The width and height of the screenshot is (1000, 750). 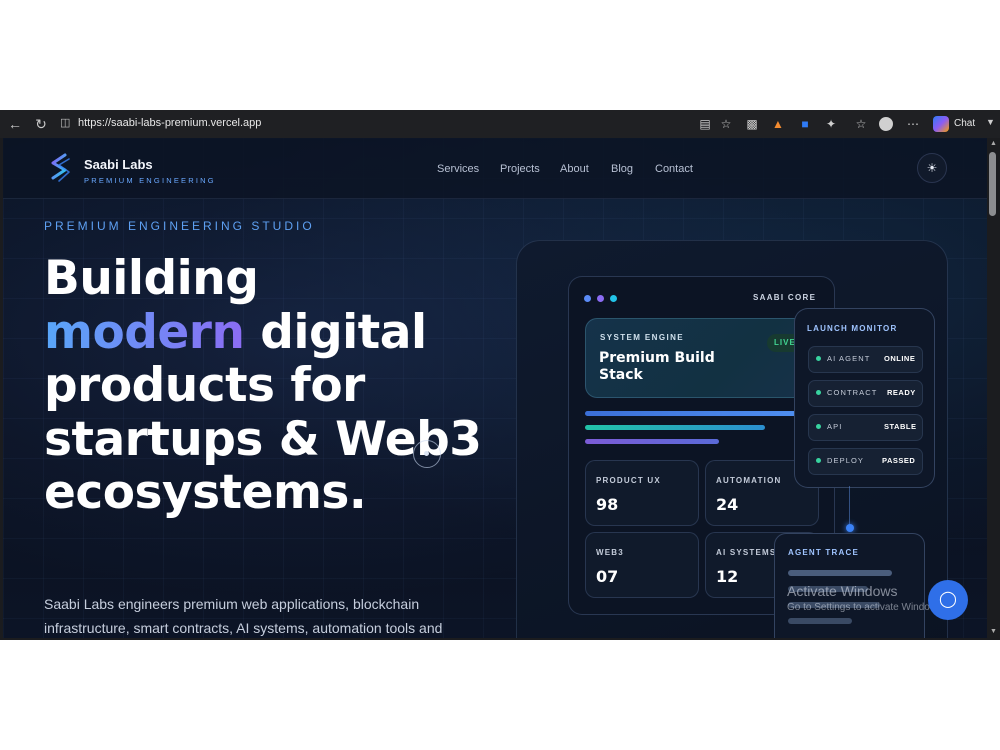 I want to click on monitor-key: CONTRACT, so click(x=852, y=392).